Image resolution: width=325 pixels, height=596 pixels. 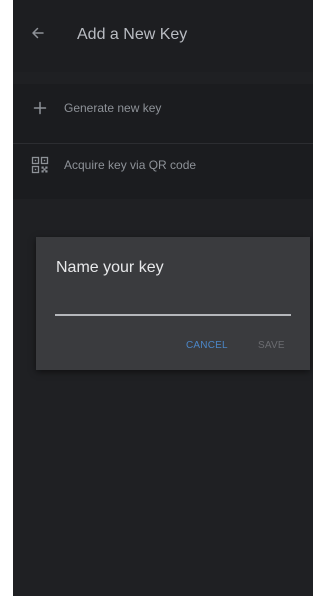 What do you see at coordinates (163, 143) in the screenshot?
I see `divider` at bounding box center [163, 143].